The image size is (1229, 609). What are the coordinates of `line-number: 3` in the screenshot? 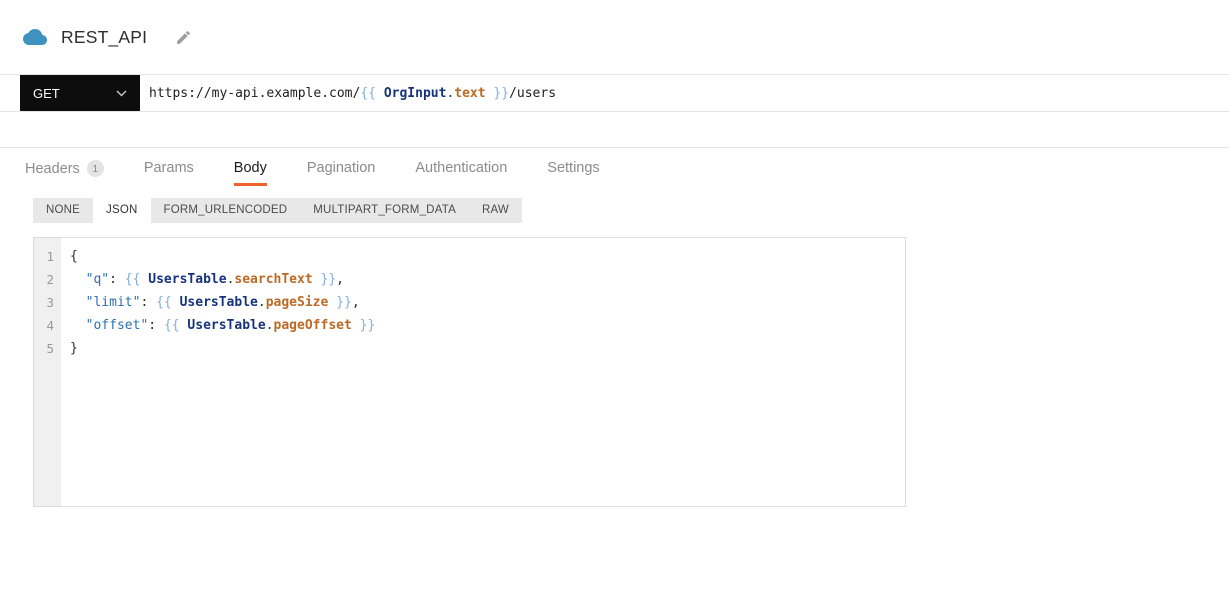 It's located at (50, 302).